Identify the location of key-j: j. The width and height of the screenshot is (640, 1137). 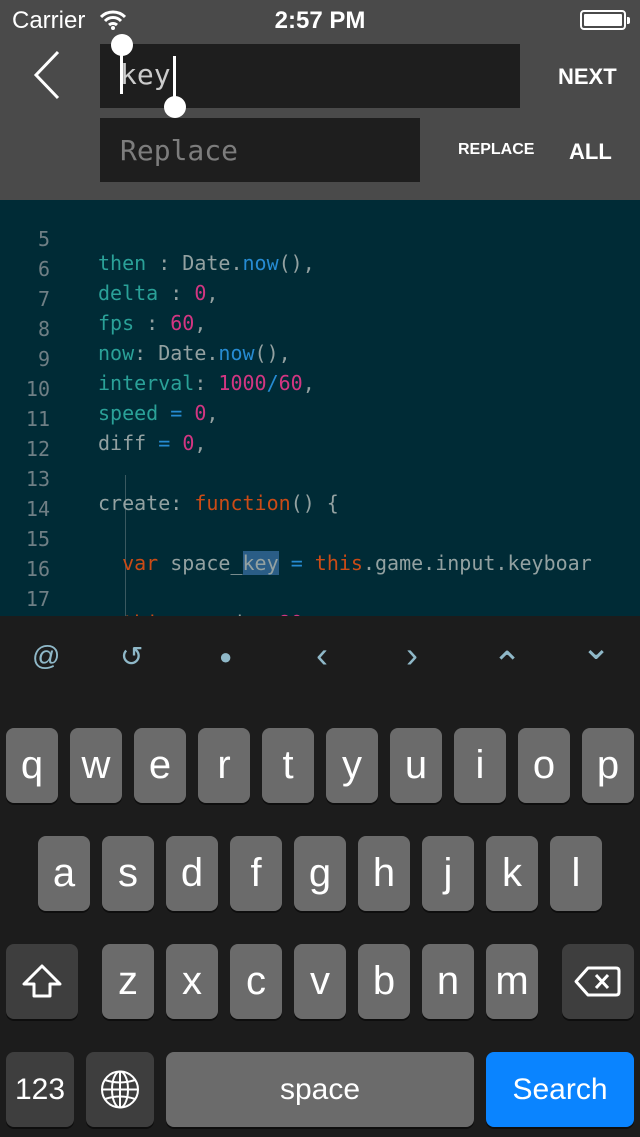
(448, 873).